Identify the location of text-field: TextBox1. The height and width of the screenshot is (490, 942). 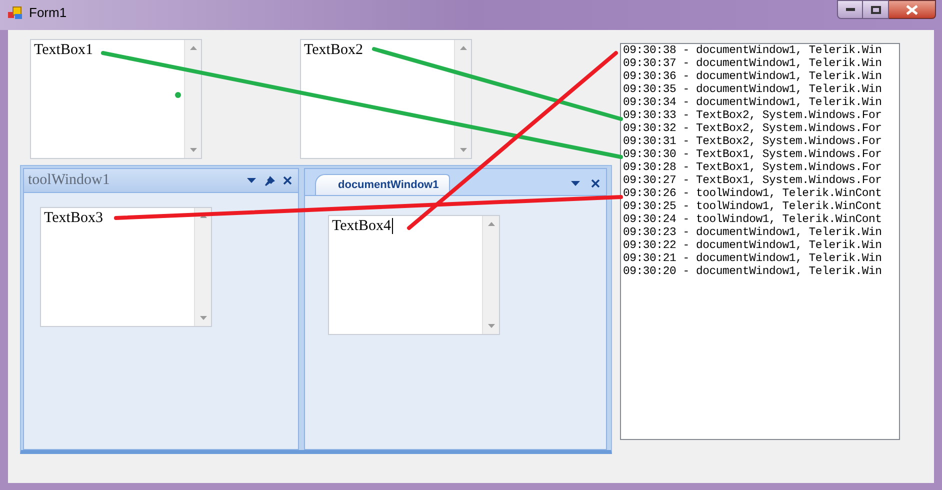
(116, 99).